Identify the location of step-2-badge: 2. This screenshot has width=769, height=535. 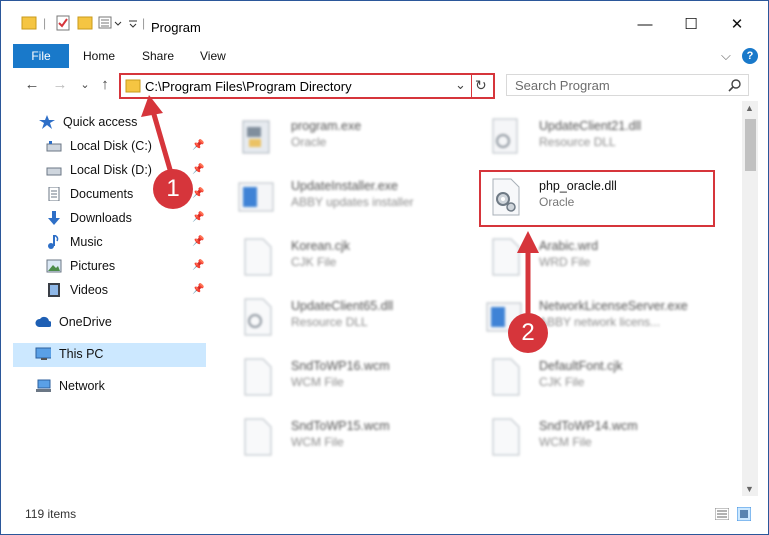
(528, 333).